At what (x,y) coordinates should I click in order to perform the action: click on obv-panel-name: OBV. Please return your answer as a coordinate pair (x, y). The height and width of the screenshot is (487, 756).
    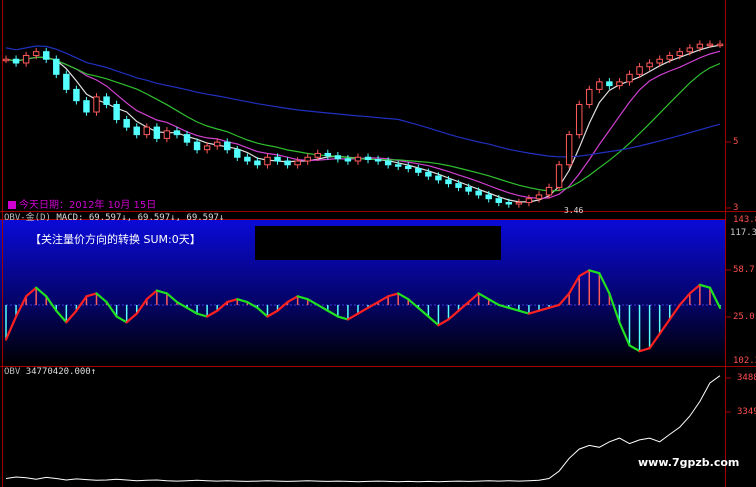
    Looking at the image, I should click on (12, 372).